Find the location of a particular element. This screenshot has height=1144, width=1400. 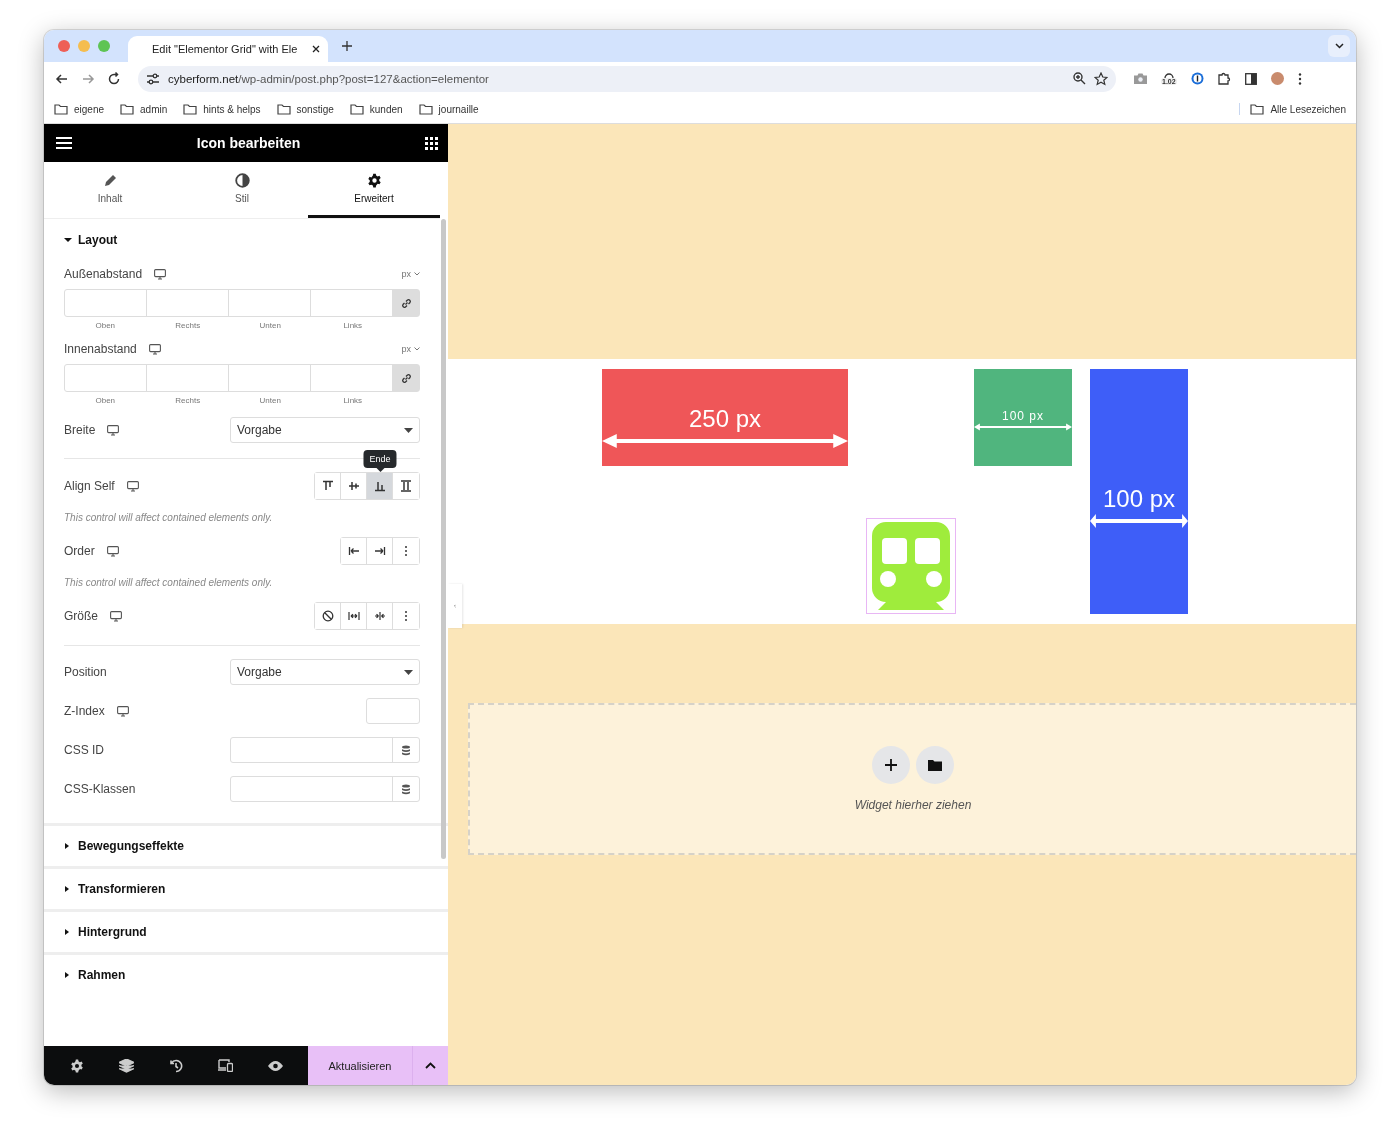

side-label: Rechts is located at coordinates (188, 325).